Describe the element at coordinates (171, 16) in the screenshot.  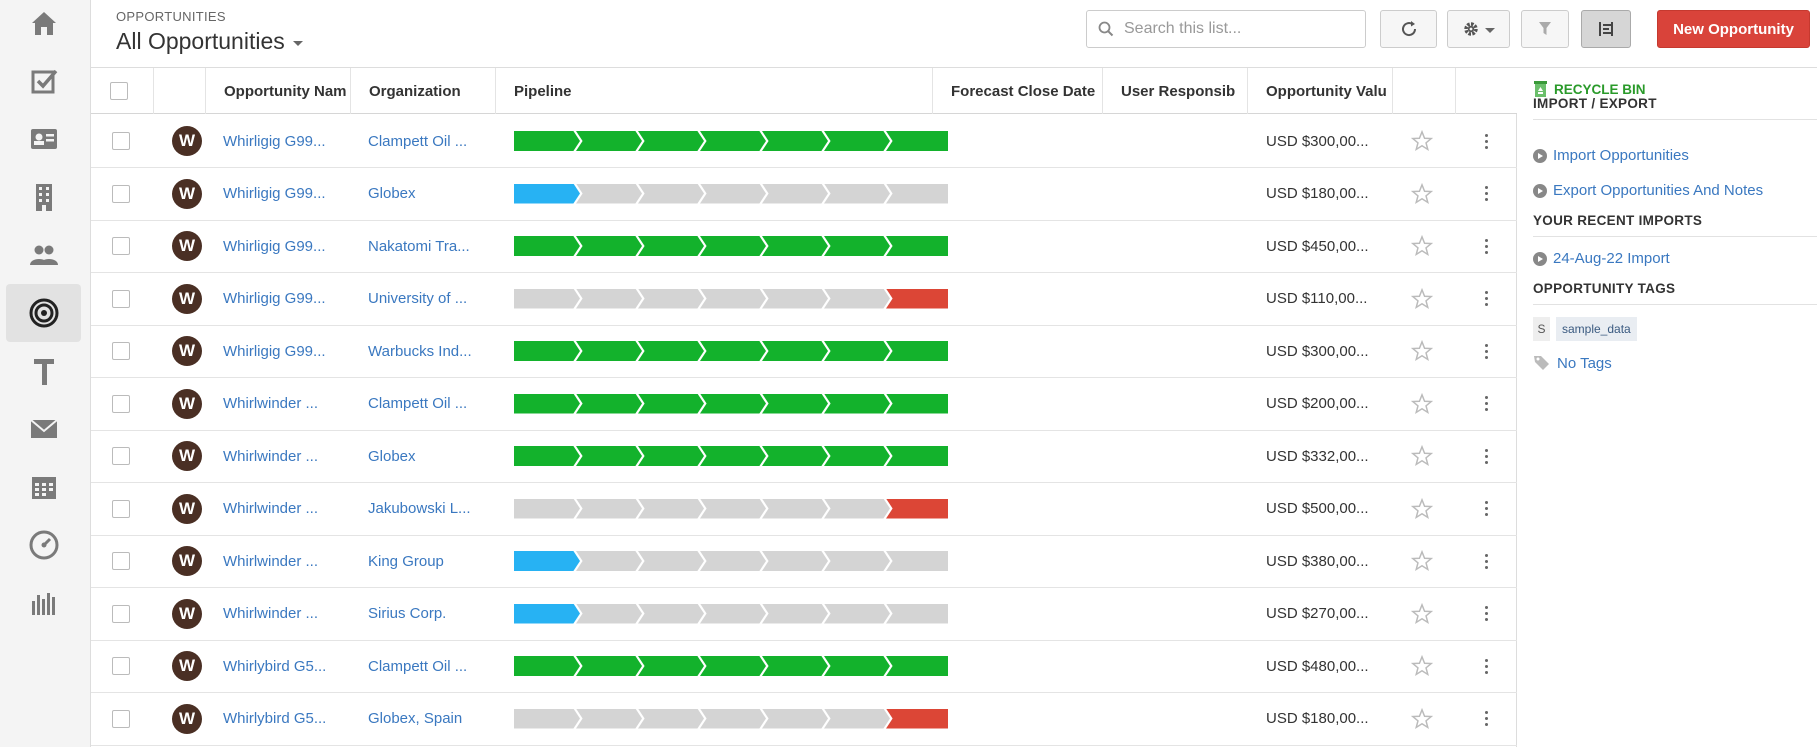
I see `breadcrumb: OPPORTUNITIES` at that location.